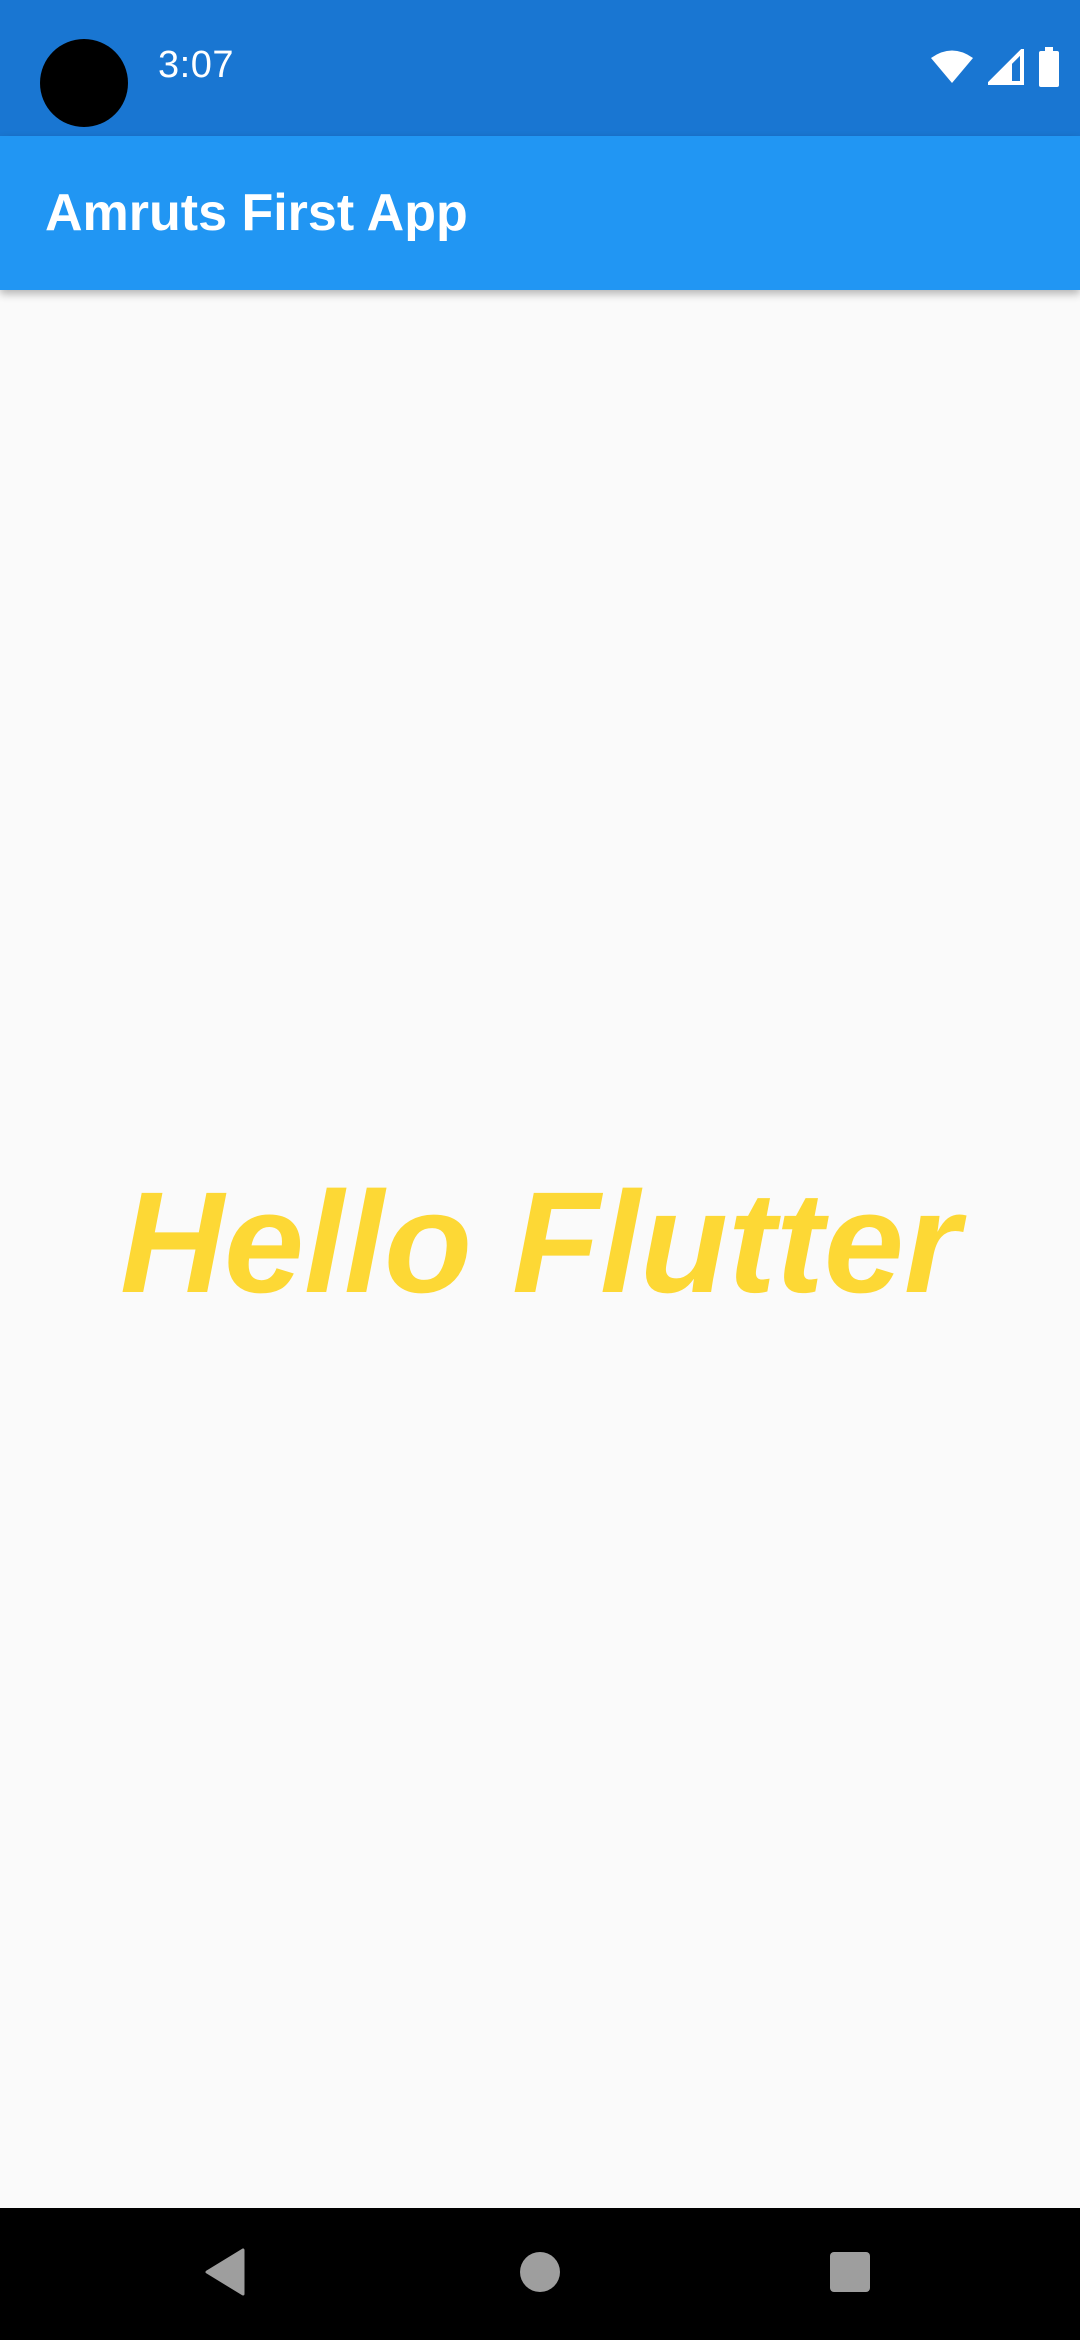 This screenshot has height=2340, width=1080. What do you see at coordinates (952, 67) in the screenshot?
I see `wifi-icon` at bounding box center [952, 67].